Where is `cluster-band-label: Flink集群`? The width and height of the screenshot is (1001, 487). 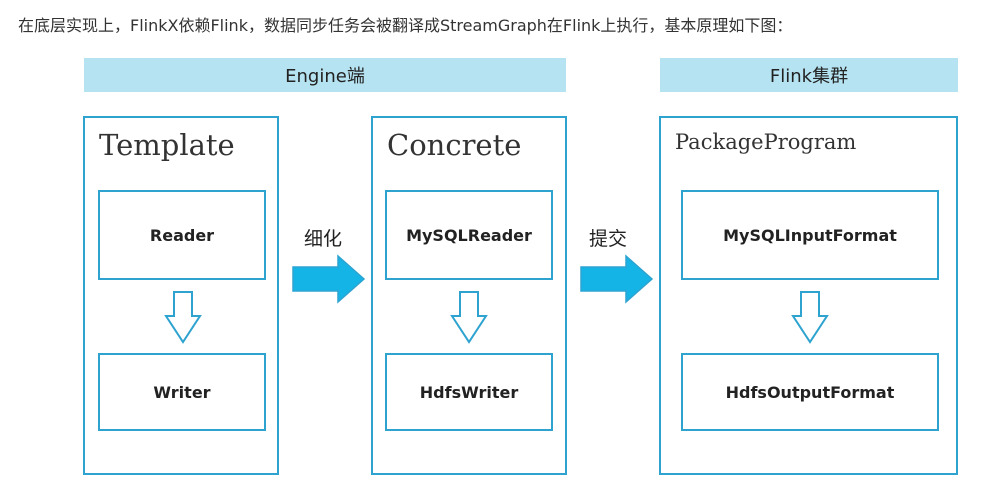 cluster-band-label: Flink集群 is located at coordinates (809, 76).